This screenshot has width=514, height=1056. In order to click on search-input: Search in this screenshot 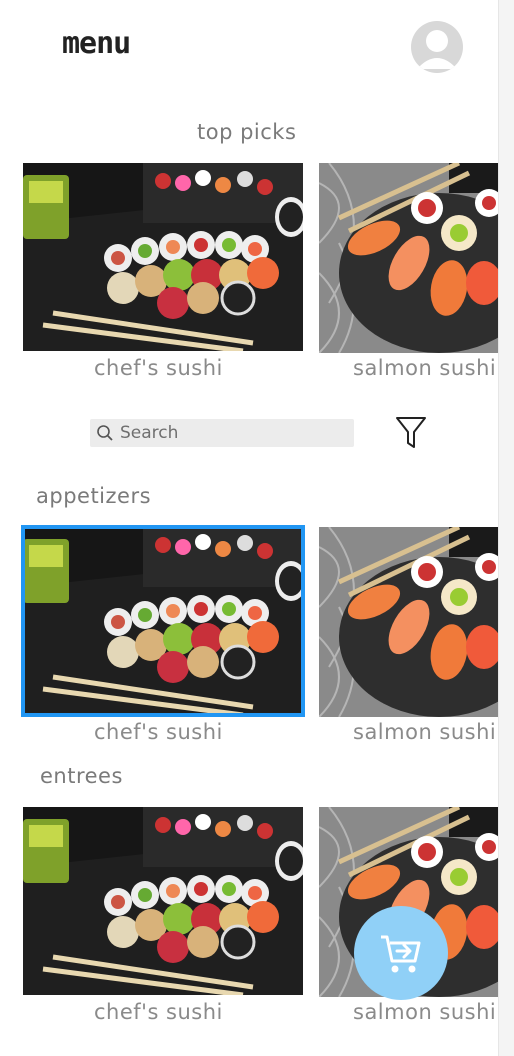, I will do `click(222, 433)`.